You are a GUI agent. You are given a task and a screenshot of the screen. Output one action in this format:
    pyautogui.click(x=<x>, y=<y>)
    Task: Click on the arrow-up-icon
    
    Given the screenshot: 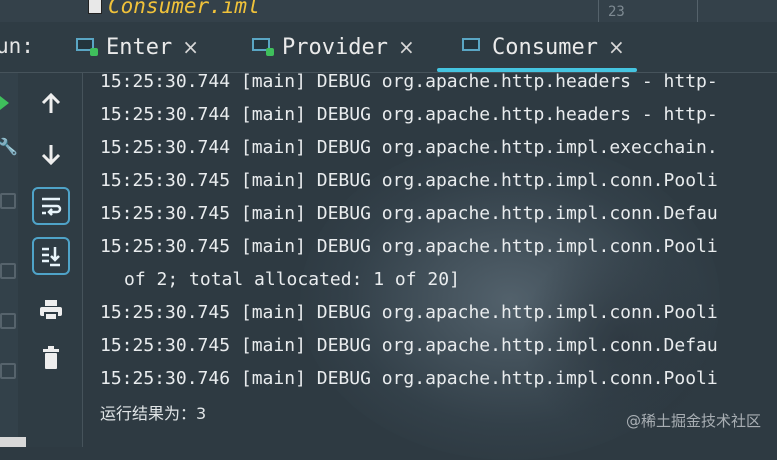 What is the action you would take?
    pyautogui.click(x=51, y=104)
    